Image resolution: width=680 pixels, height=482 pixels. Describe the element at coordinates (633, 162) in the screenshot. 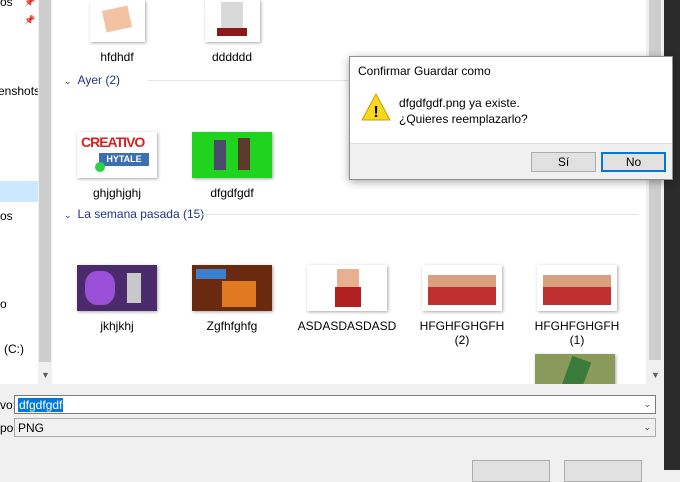

I see `no-button: No` at that location.